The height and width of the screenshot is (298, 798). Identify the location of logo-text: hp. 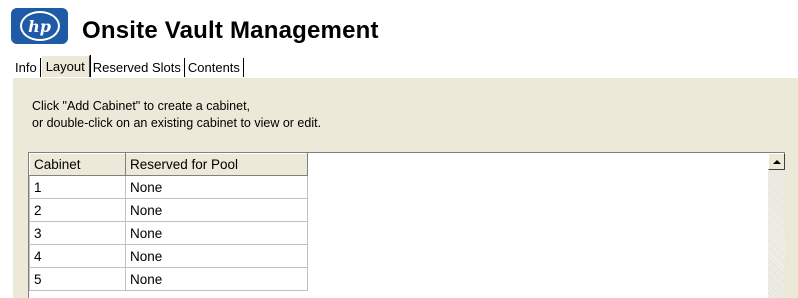
(39, 26).